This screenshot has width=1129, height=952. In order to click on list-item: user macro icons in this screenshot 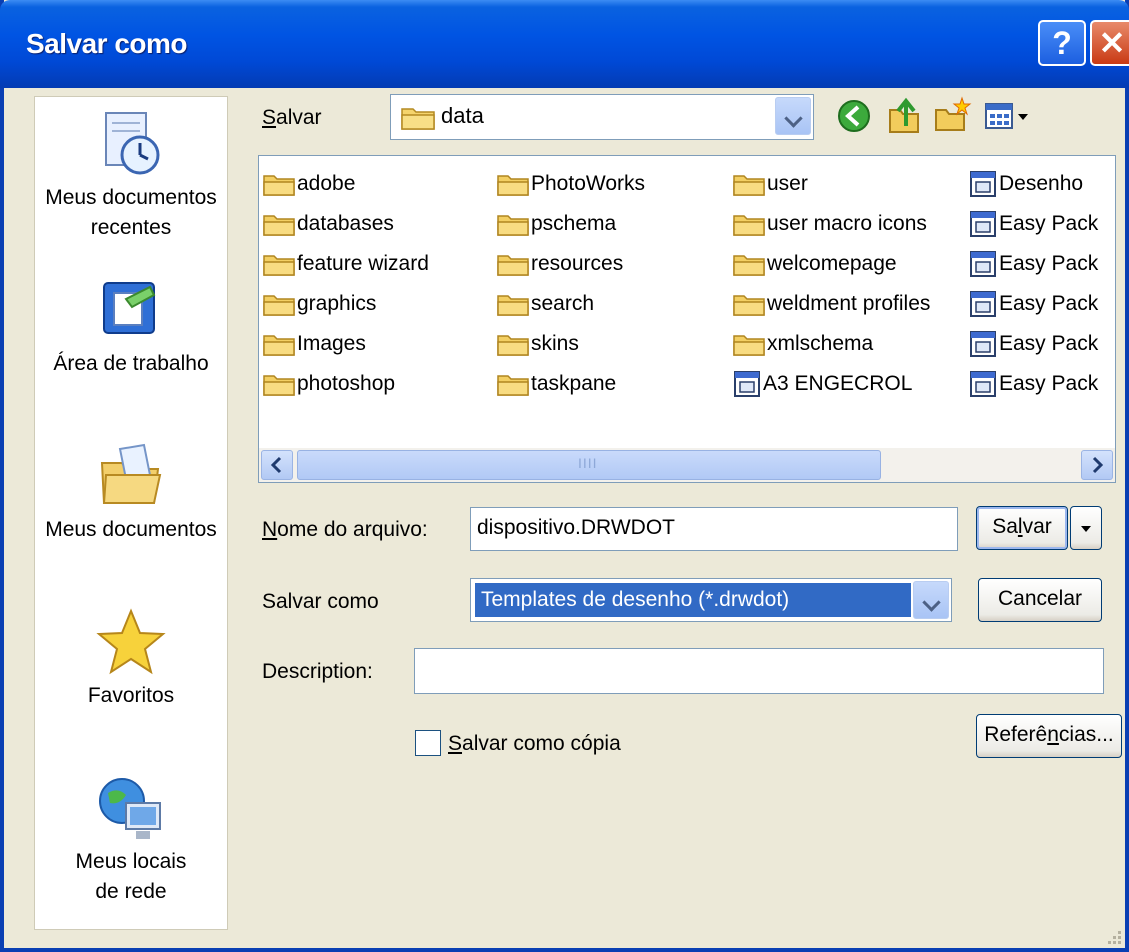, I will do `click(830, 224)`.